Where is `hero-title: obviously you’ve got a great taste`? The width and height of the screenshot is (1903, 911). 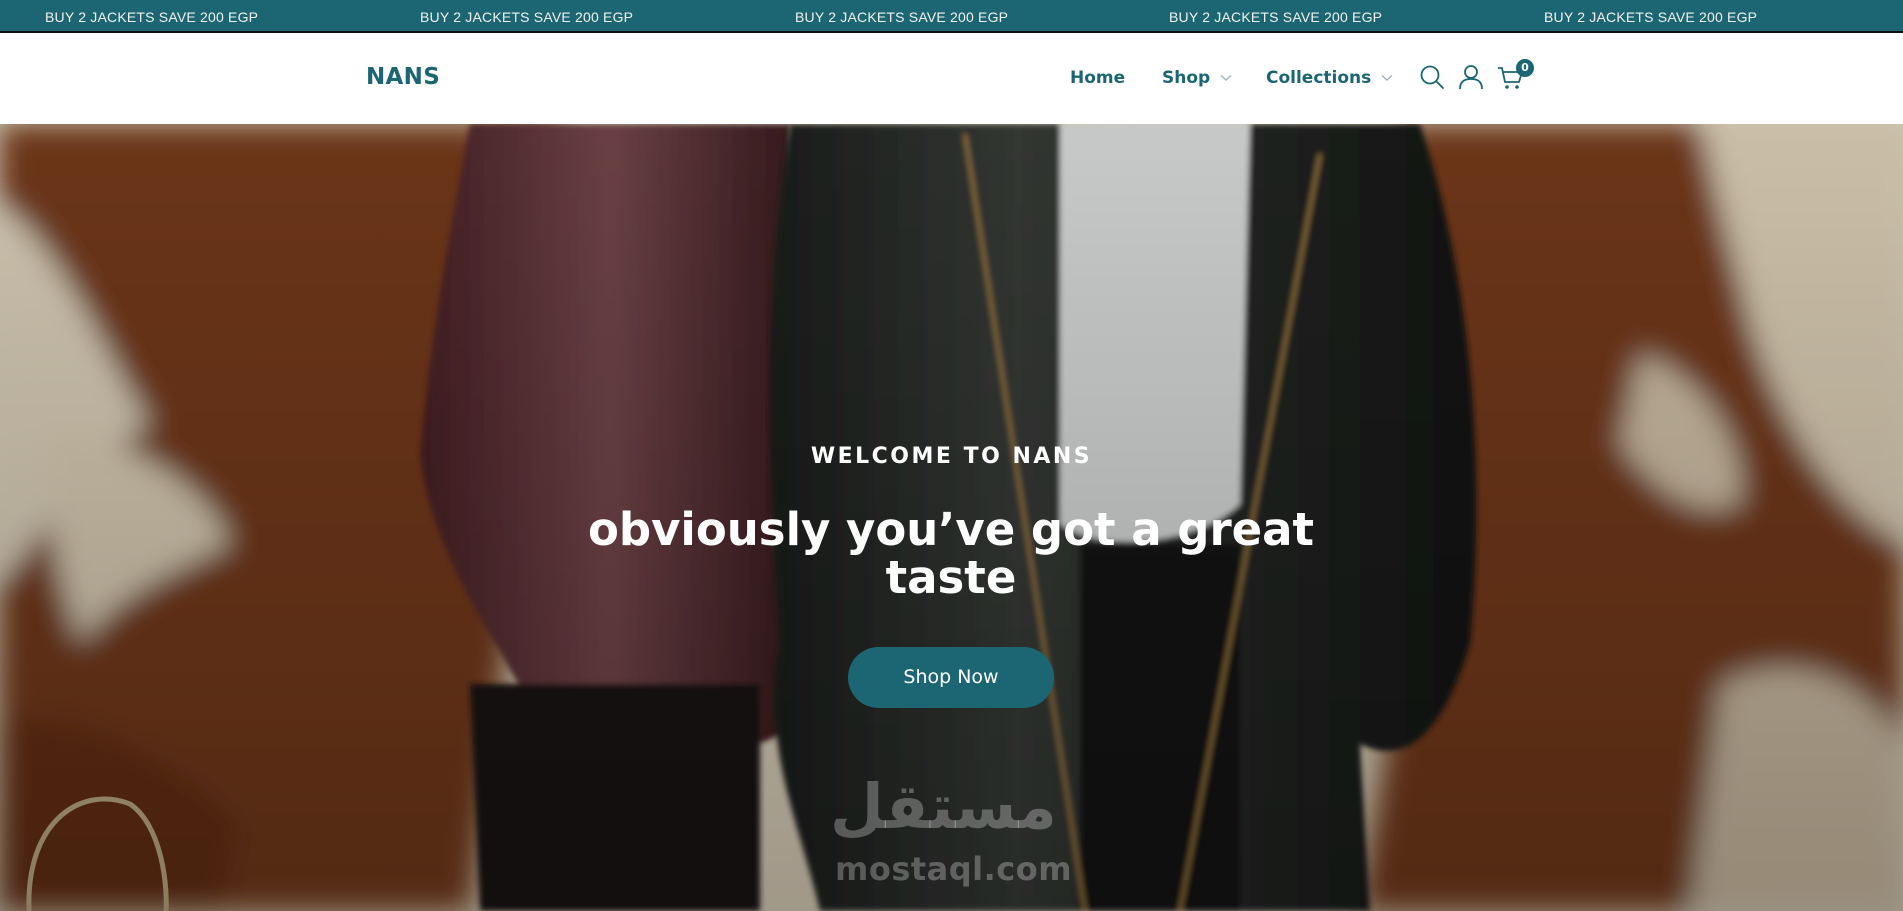 hero-title: obviously you’ve got a great taste is located at coordinates (951, 553).